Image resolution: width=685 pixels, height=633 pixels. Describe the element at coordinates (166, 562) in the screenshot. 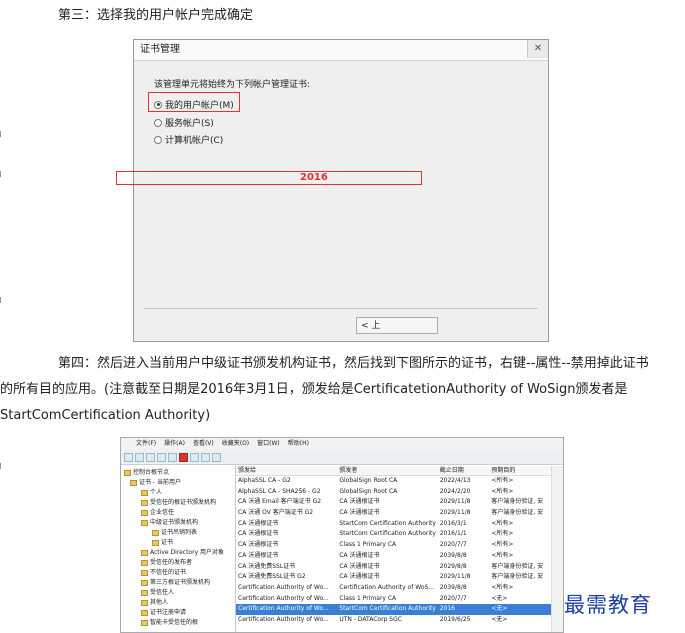

I see `tree-node: 受信任的发布者` at that location.